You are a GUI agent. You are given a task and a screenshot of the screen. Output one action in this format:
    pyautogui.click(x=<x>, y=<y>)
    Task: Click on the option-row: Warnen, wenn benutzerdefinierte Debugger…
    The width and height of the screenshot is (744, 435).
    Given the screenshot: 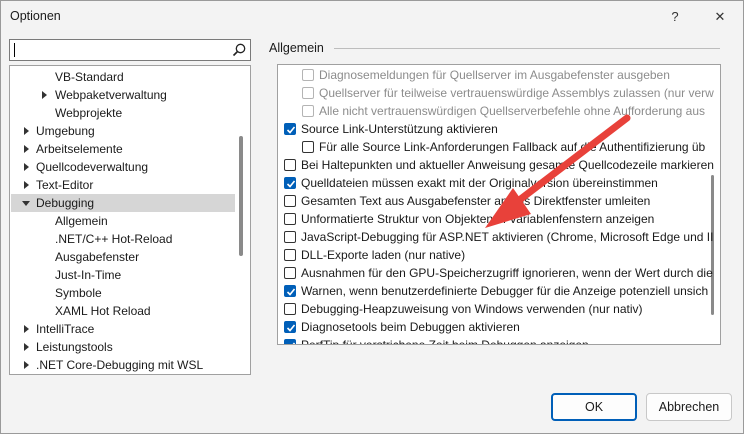 What is the action you would take?
    pyautogui.click(x=499, y=291)
    